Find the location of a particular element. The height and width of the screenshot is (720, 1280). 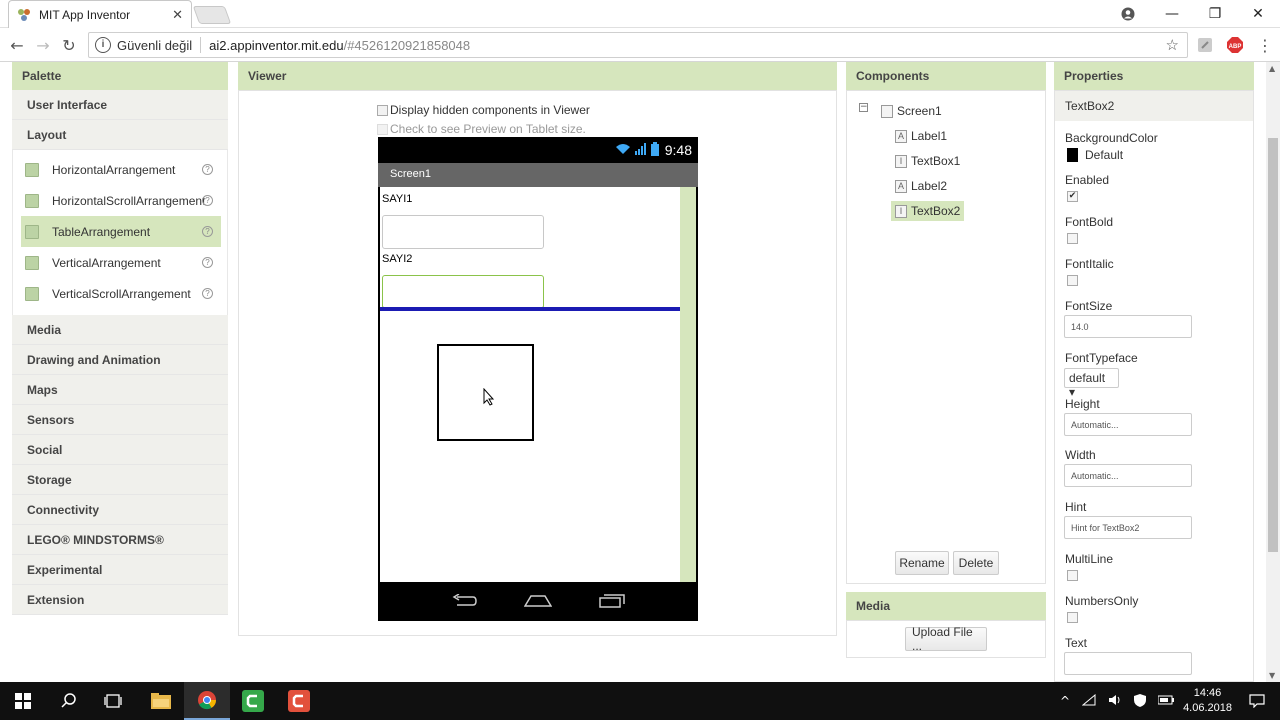

page-scrollbar: ▲ ▼ is located at coordinates (1273, 372).